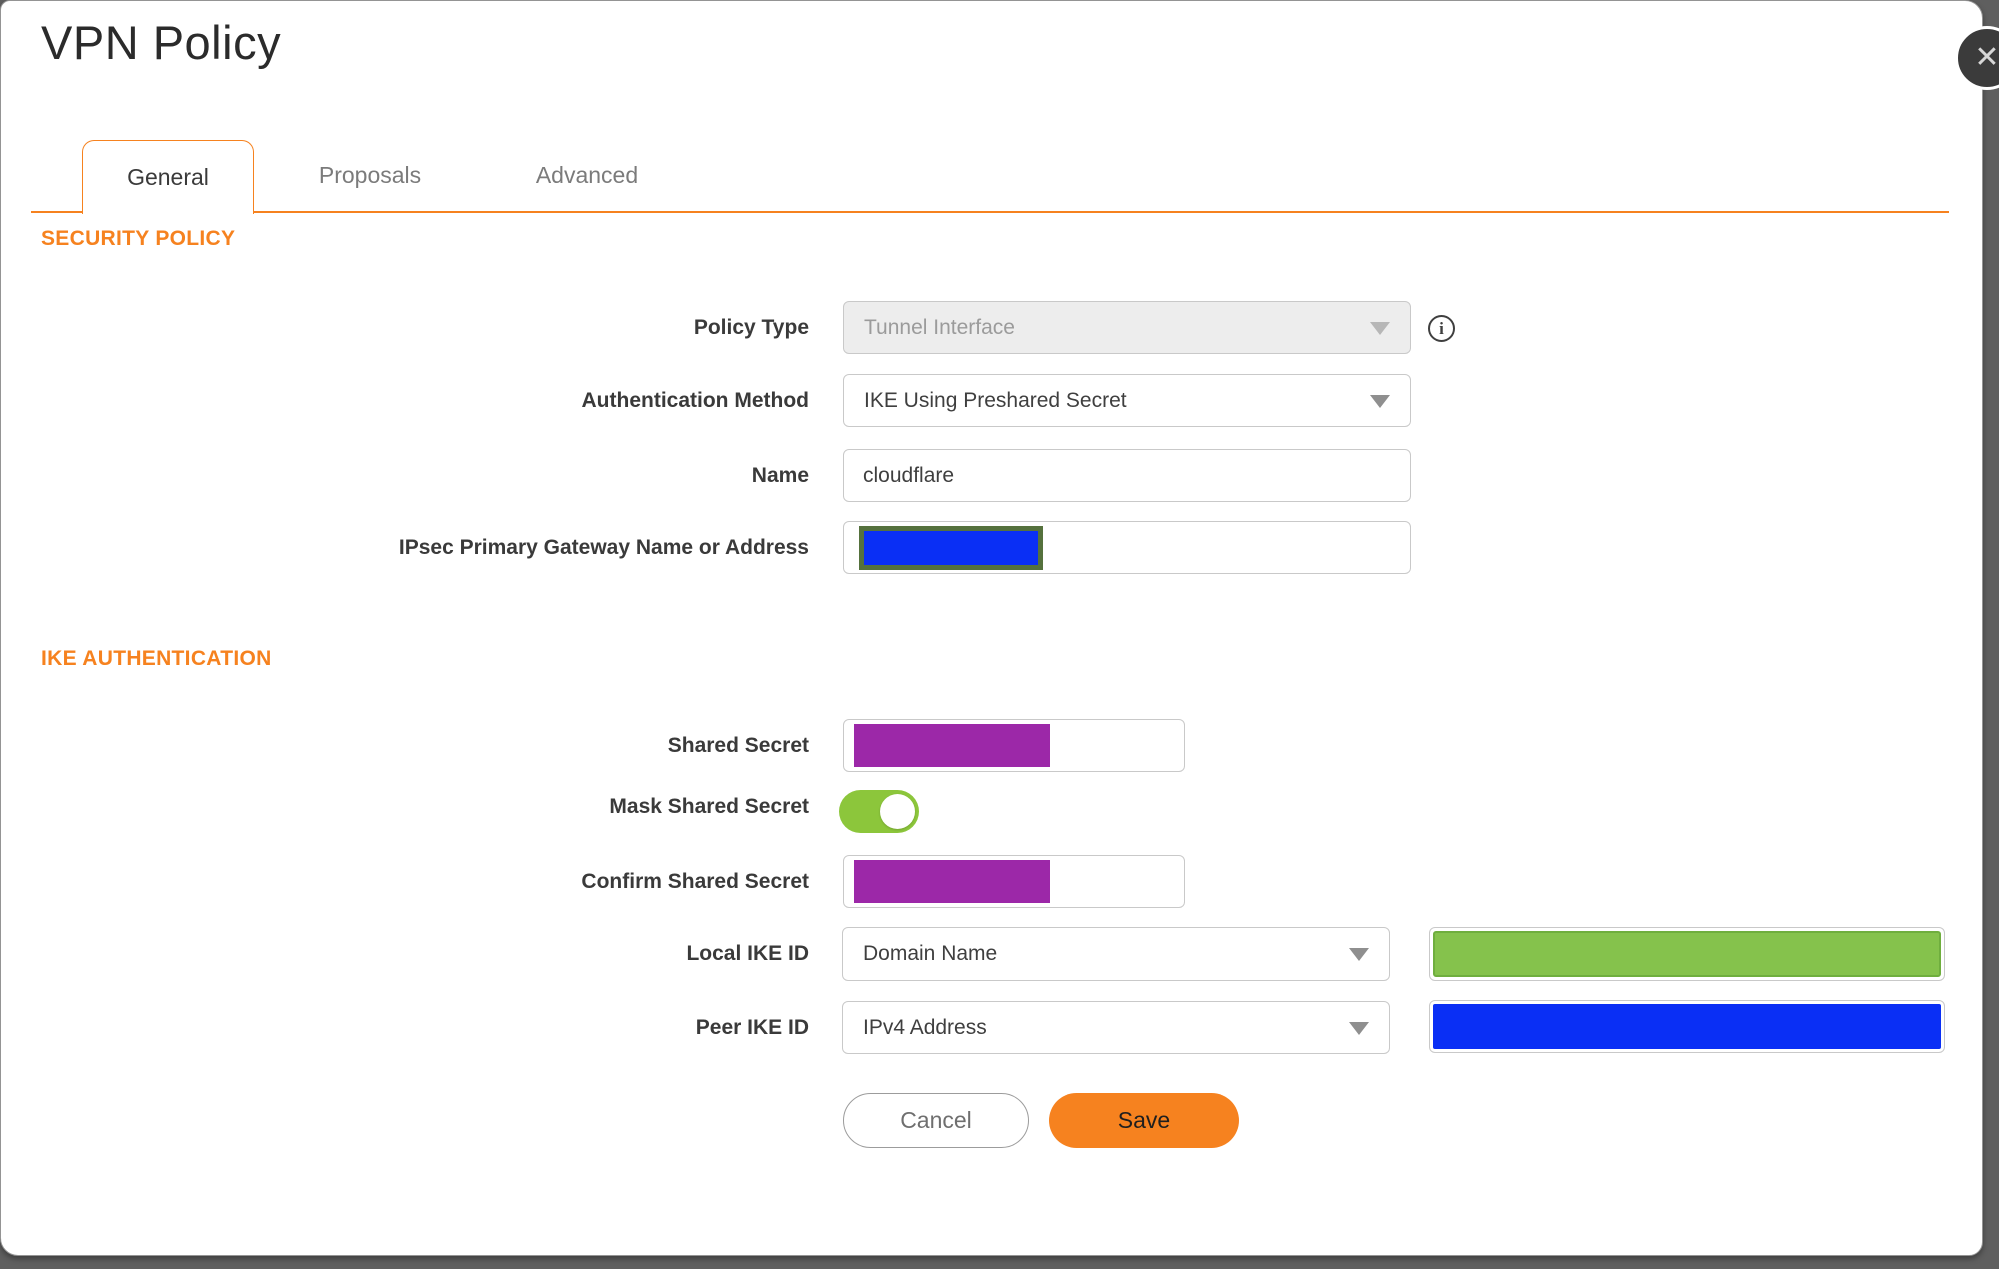  Describe the element at coordinates (747, 953) in the screenshot. I see `local-ike-id-label: Local IKE ID` at that location.